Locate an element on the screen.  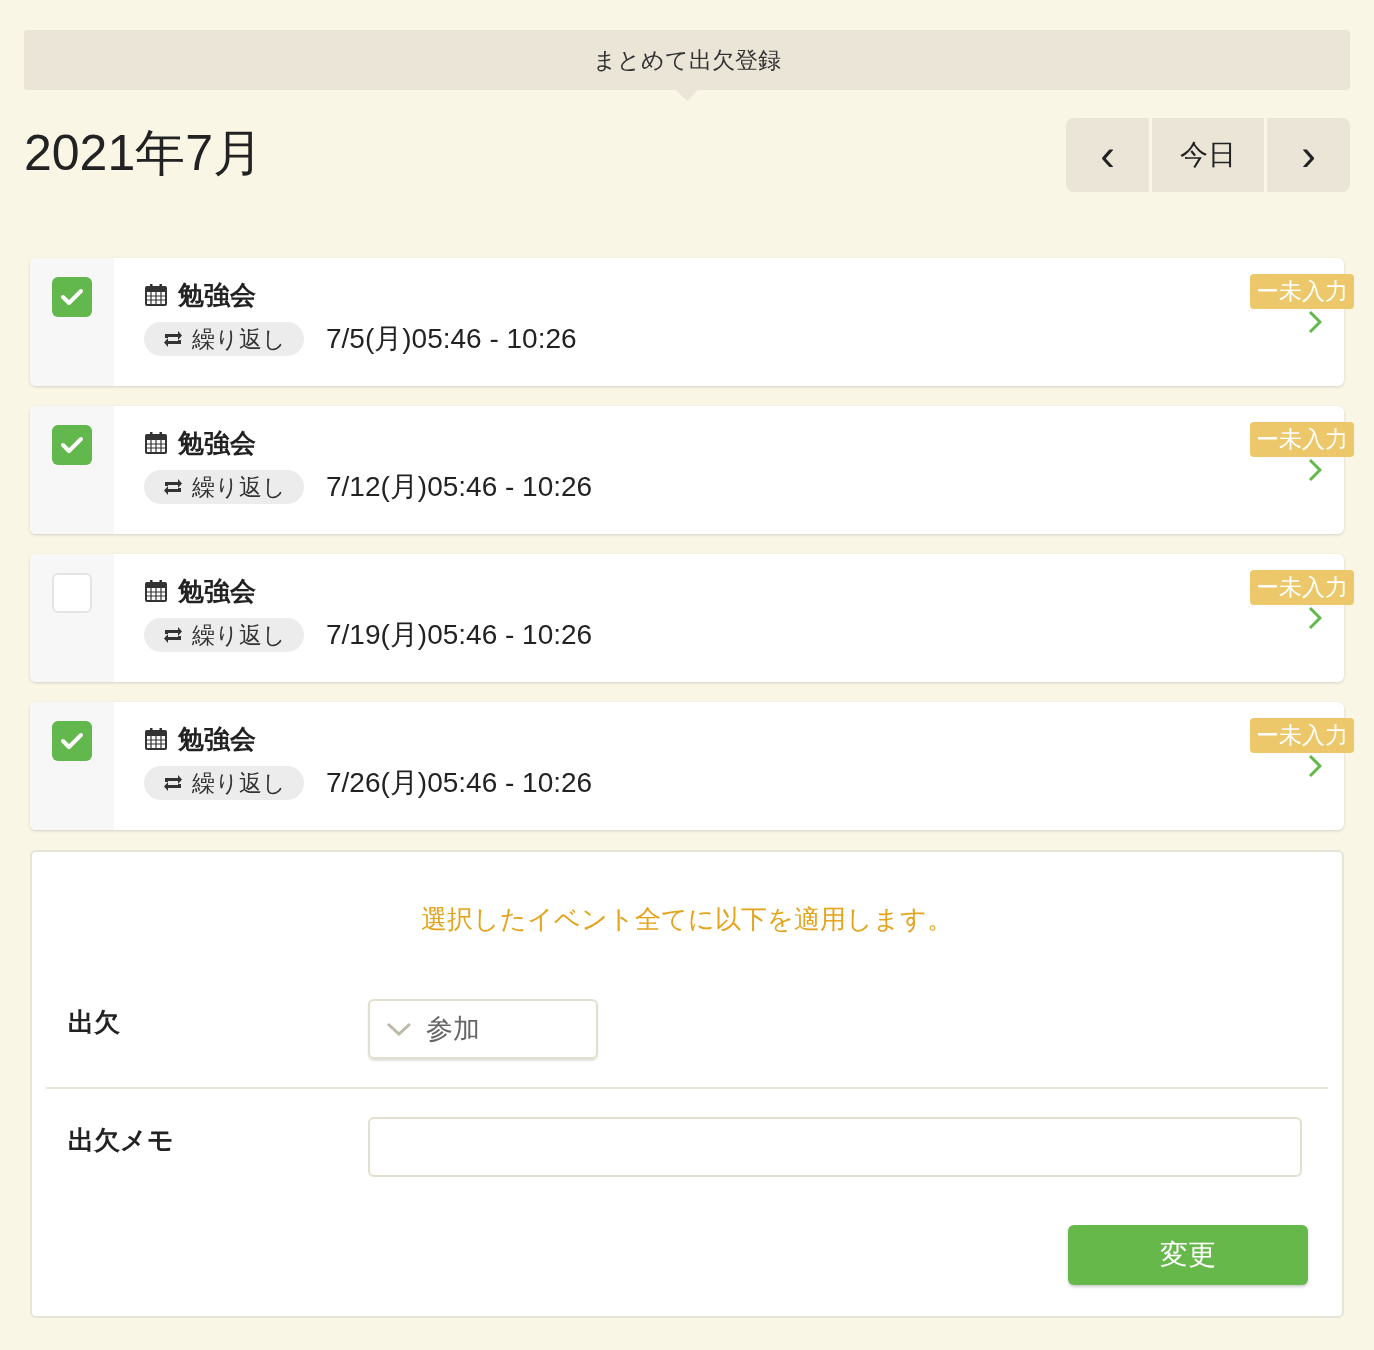
today-button: 今日 is located at coordinates (1208, 155).